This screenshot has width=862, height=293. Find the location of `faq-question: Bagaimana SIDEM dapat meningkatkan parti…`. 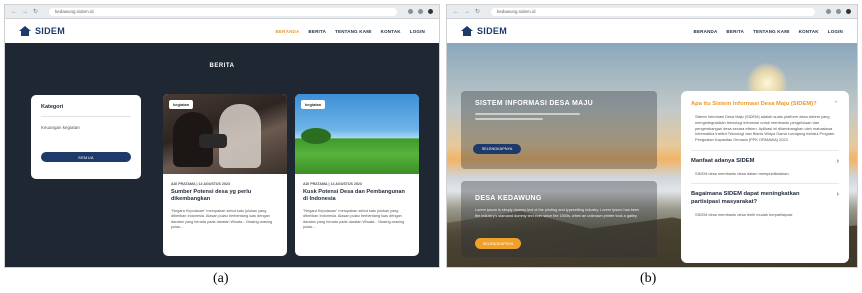

faq-question: Bagaimana SIDEM dapat meningkatkan parti… is located at coordinates (765, 198).